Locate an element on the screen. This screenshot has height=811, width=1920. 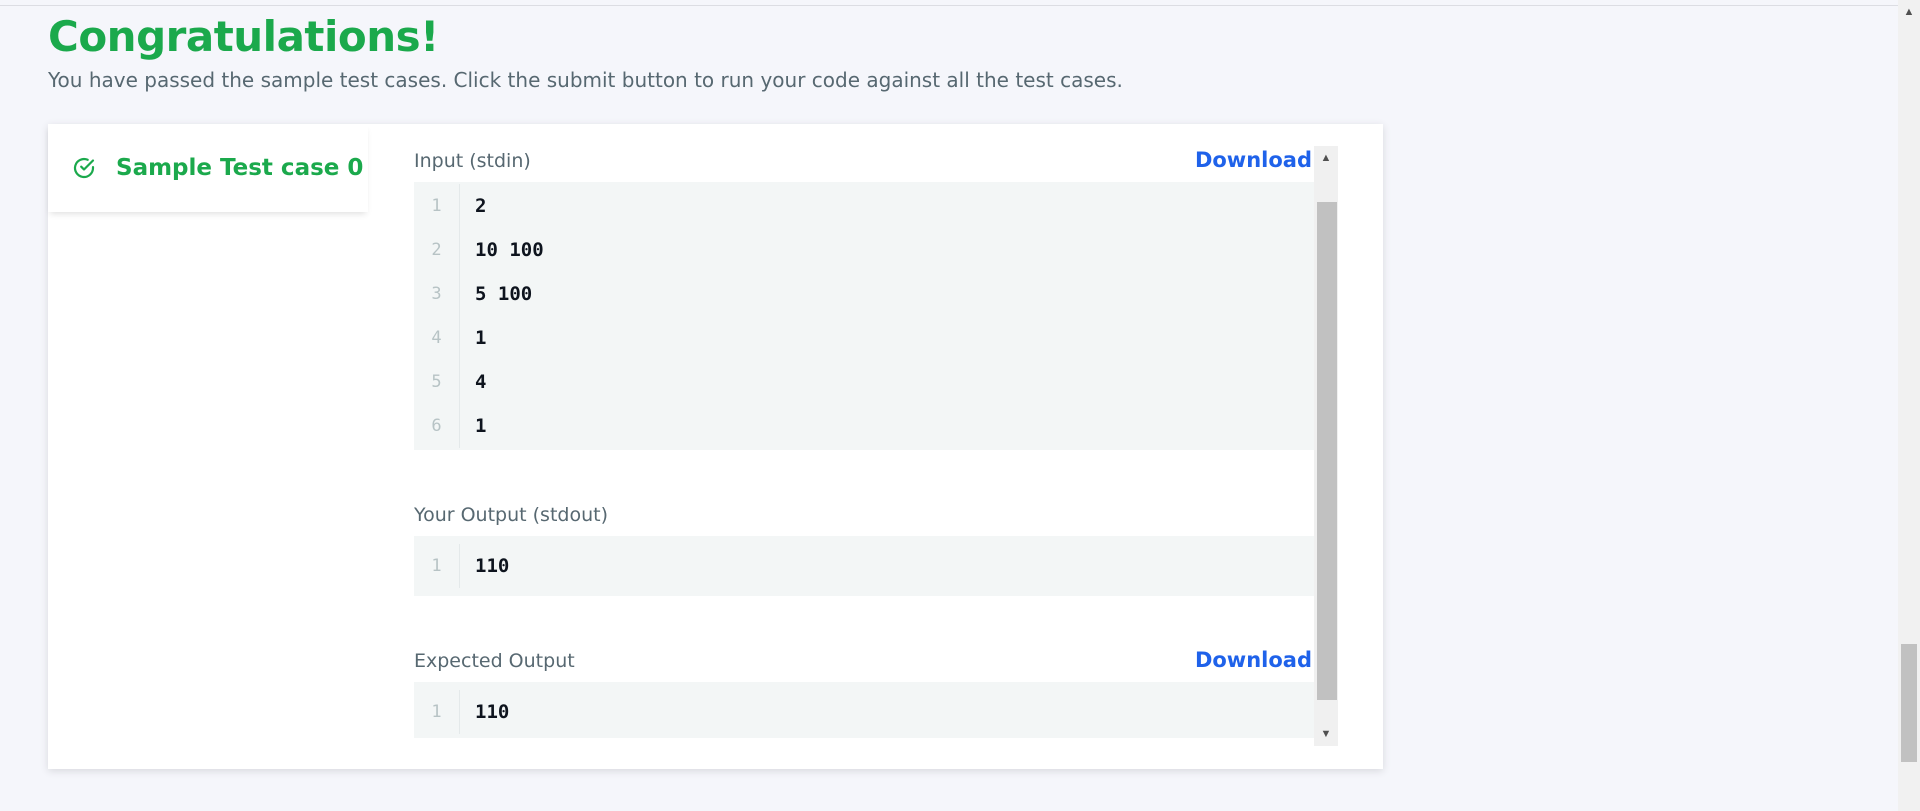
expected-output-code-block: 1 110 is located at coordinates (864, 710).